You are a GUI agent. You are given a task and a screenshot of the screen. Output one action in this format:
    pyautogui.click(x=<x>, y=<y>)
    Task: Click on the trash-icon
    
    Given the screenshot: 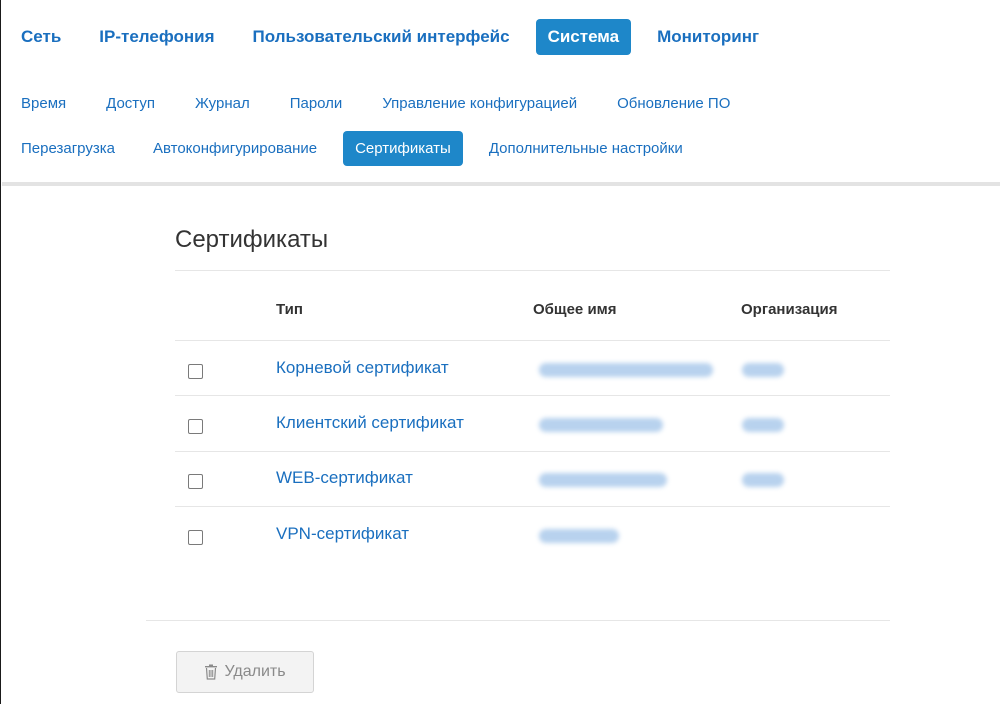 What is the action you would take?
    pyautogui.click(x=211, y=672)
    